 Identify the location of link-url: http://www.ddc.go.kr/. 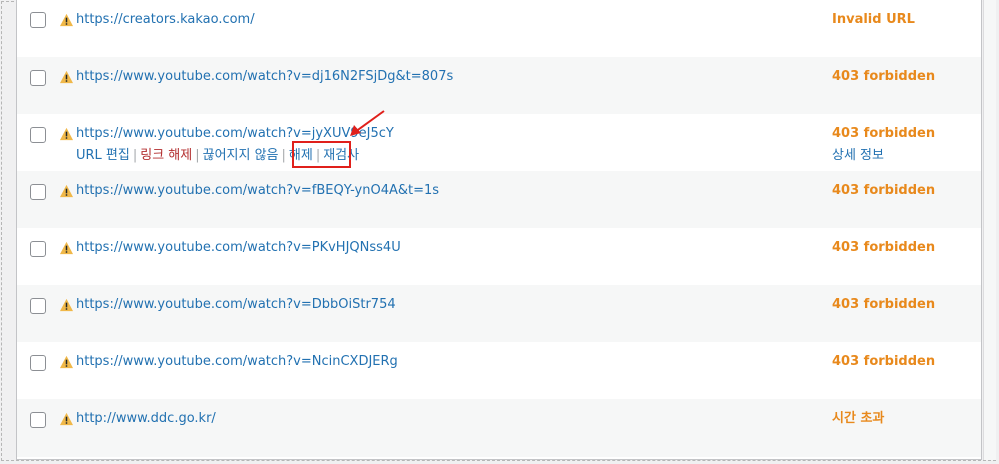
(146, 419).